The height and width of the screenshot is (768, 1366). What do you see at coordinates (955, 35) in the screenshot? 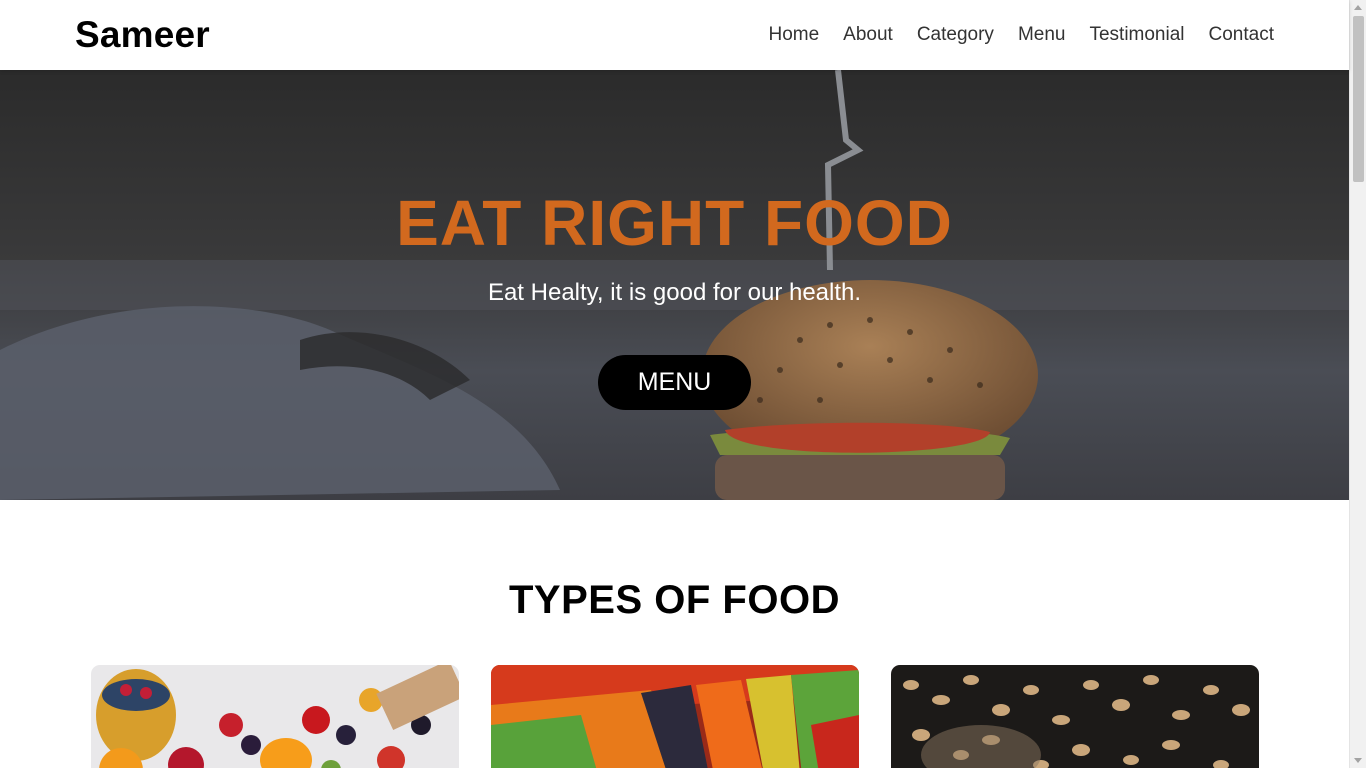
I see `nav-link-category: Category` at bounding box center [955, 35].